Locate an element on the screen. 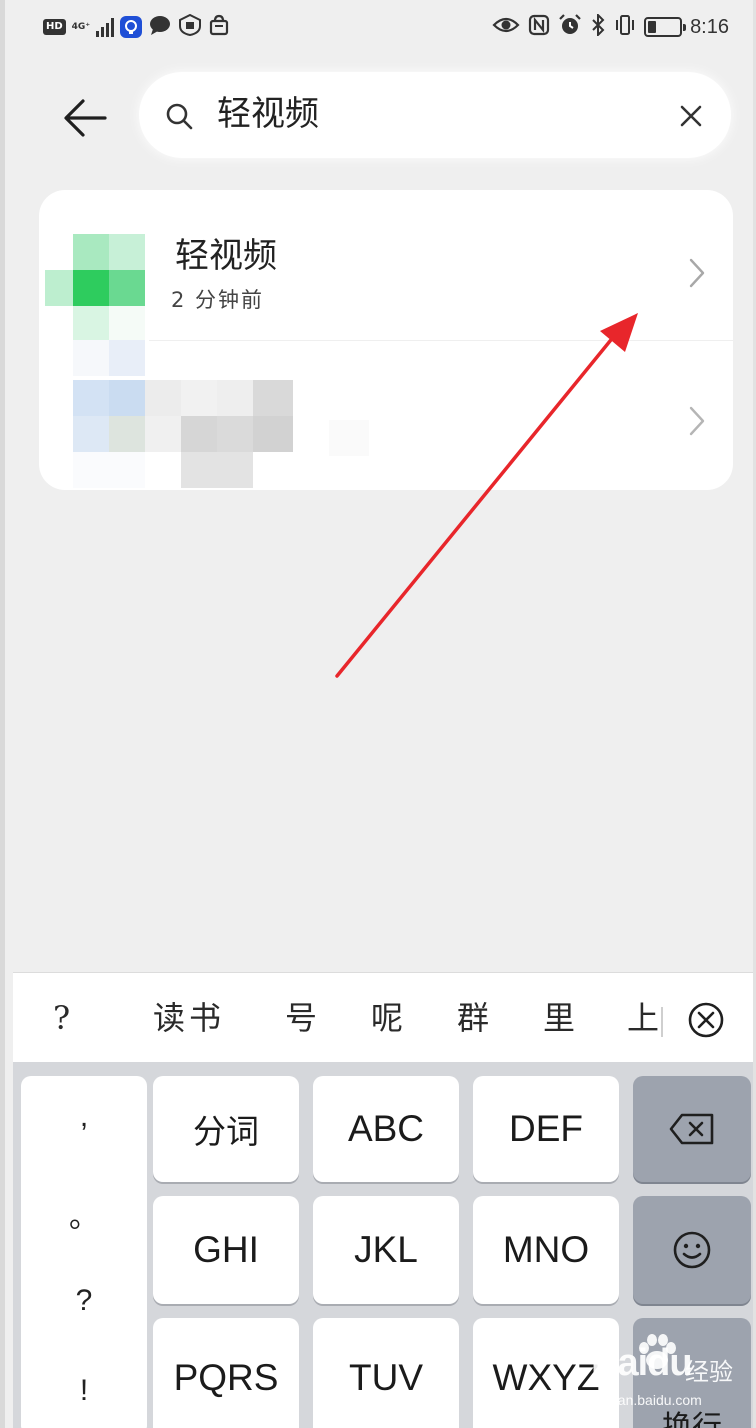 This screenshot has width=756, height=1428. key-mno: MNO is located at coordinates (546, 1250).